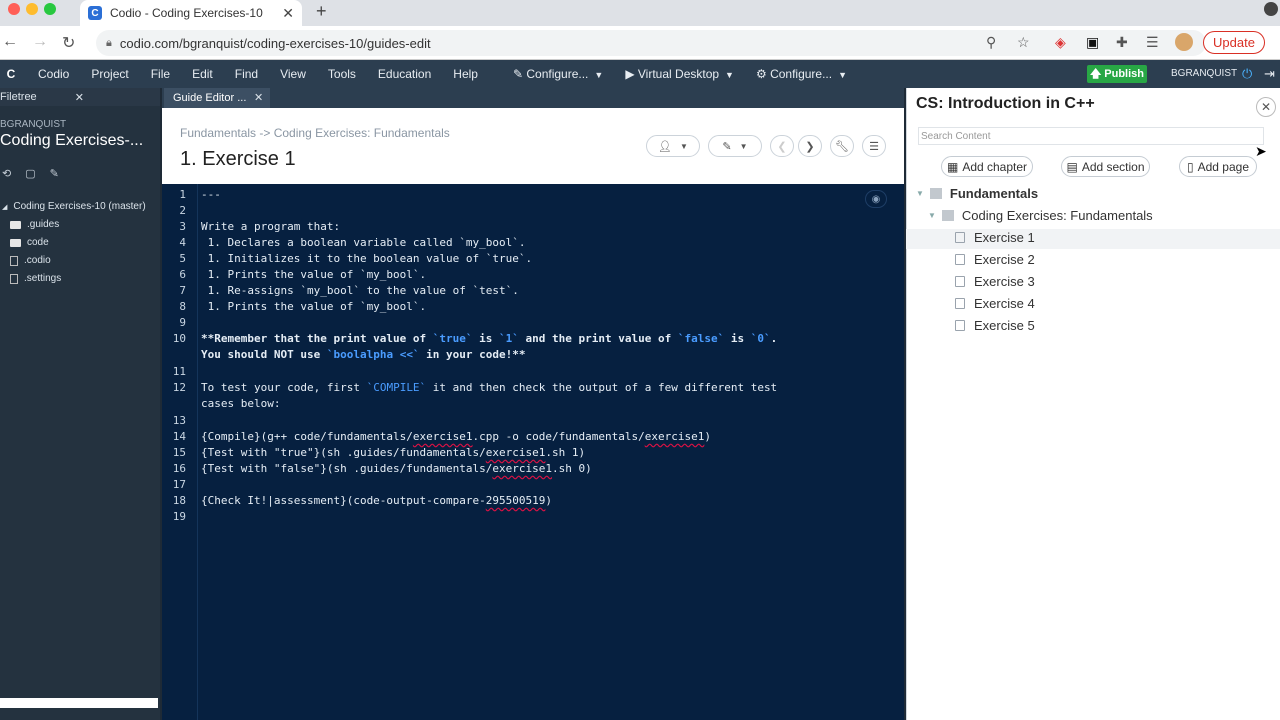 Image resolution: width=1280 pixels, height=720 pixels. Describe the element at coordinates (40, 42) in the screenshot. I see `forward-icon: →` at that location.